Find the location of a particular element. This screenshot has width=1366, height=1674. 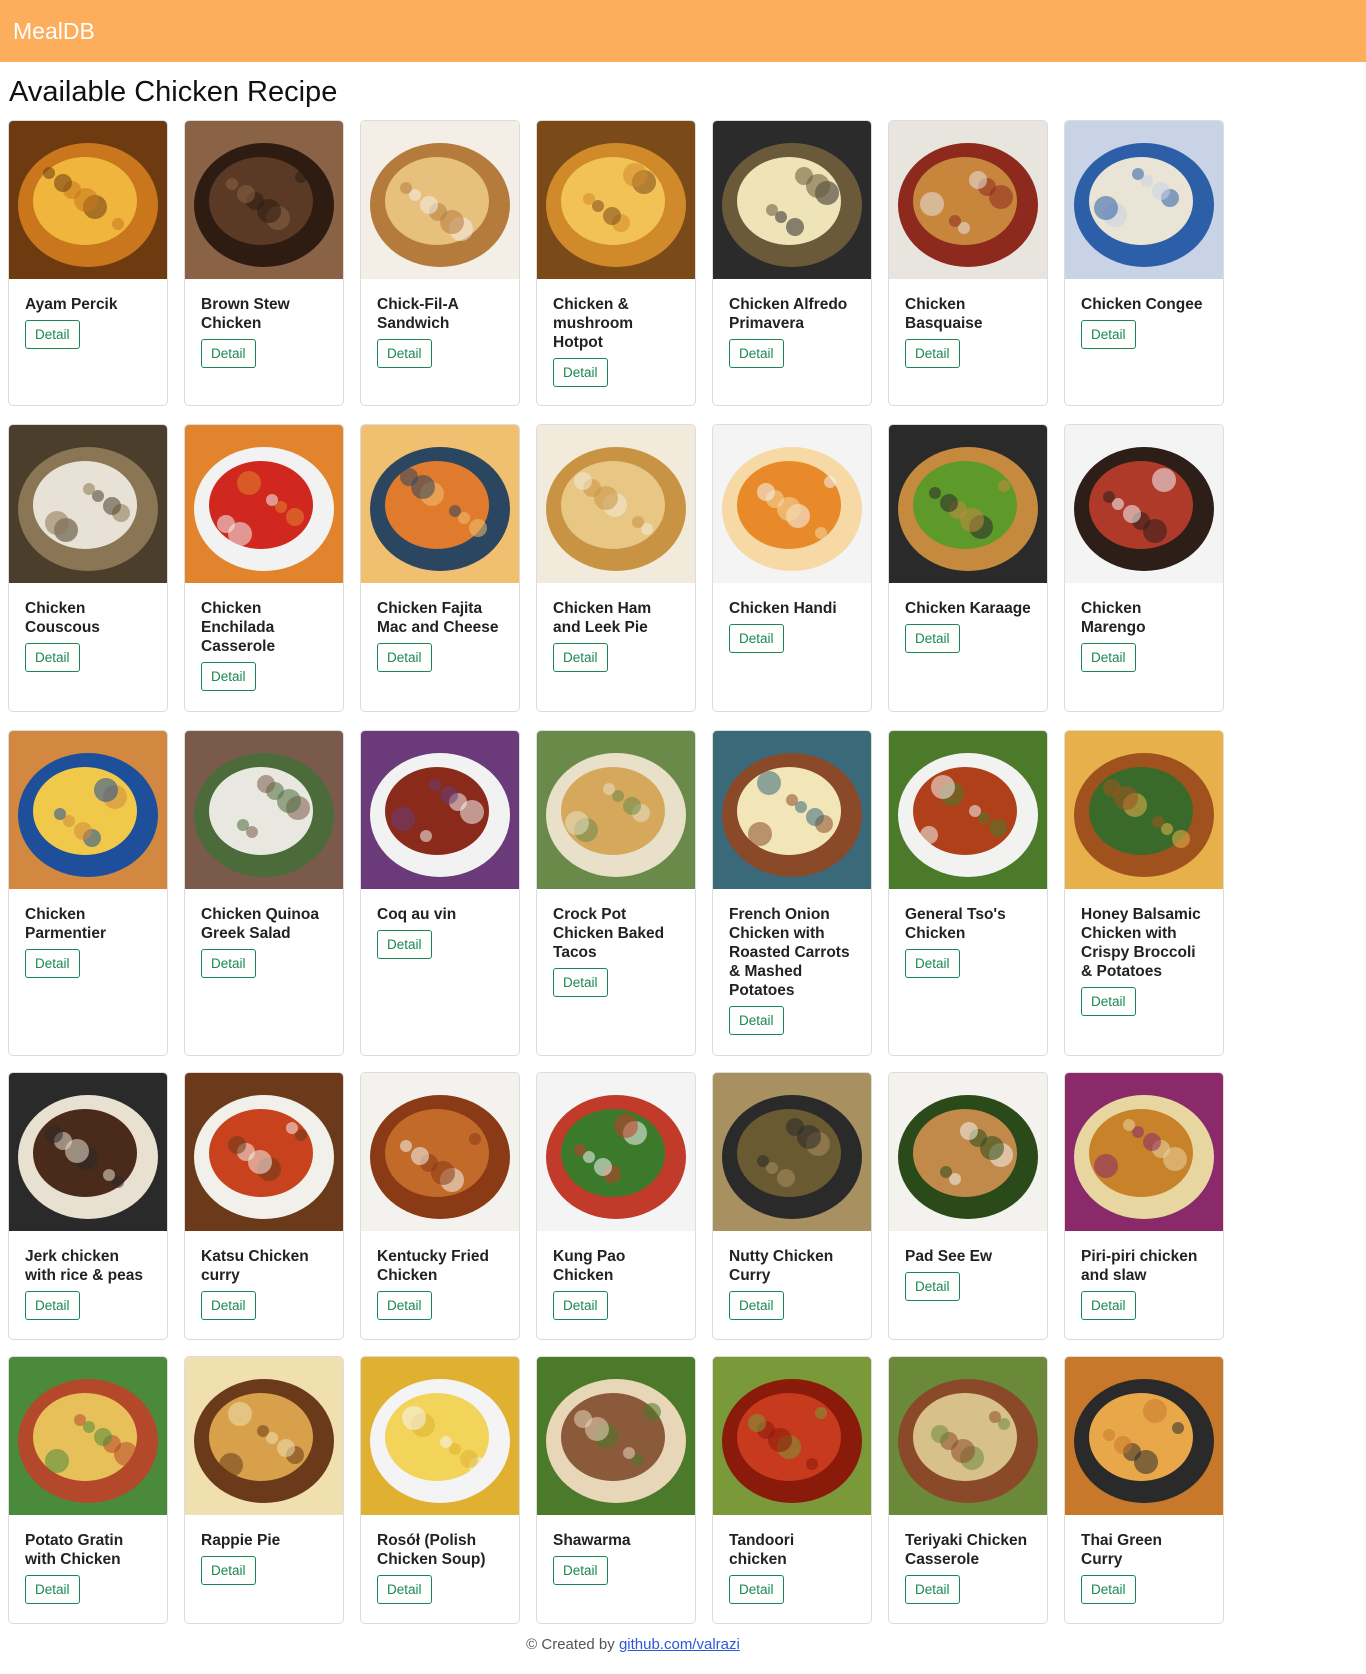

card-body: Crock Pot Chicken Baked Tacos Detail is located at coordinates (616, 948).